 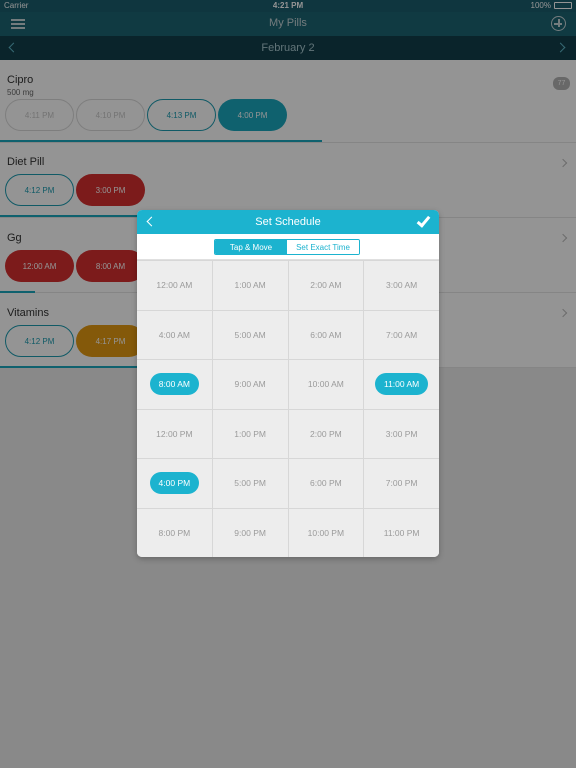 I want to click on hour-cell: 9:00 AM, so click(x=250, y=384).